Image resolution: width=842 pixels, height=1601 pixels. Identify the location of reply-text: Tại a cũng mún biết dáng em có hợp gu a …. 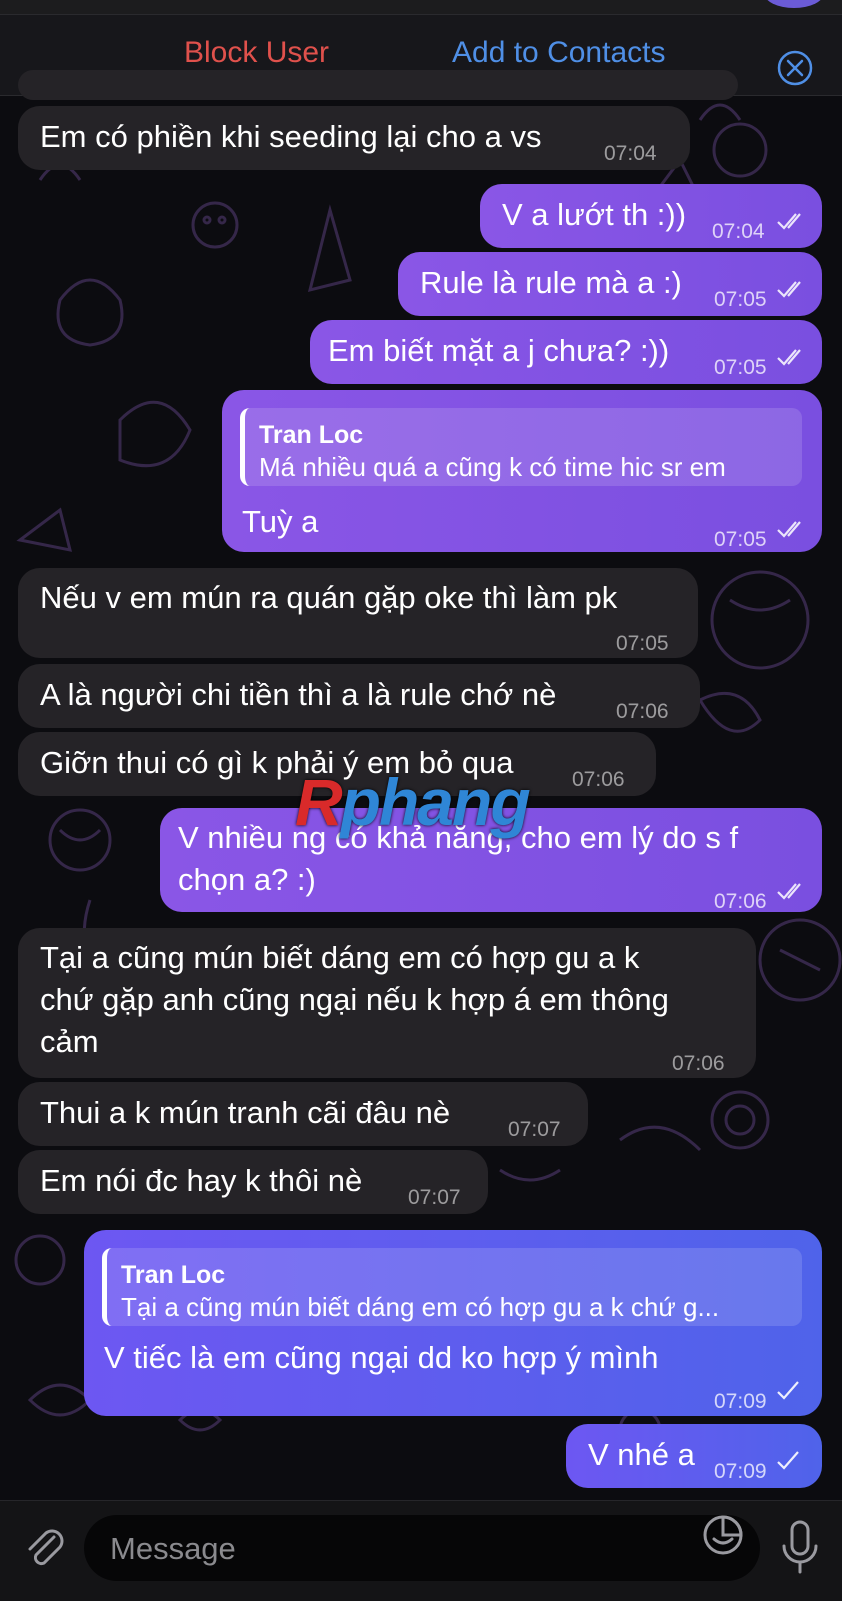
(420, 1307).